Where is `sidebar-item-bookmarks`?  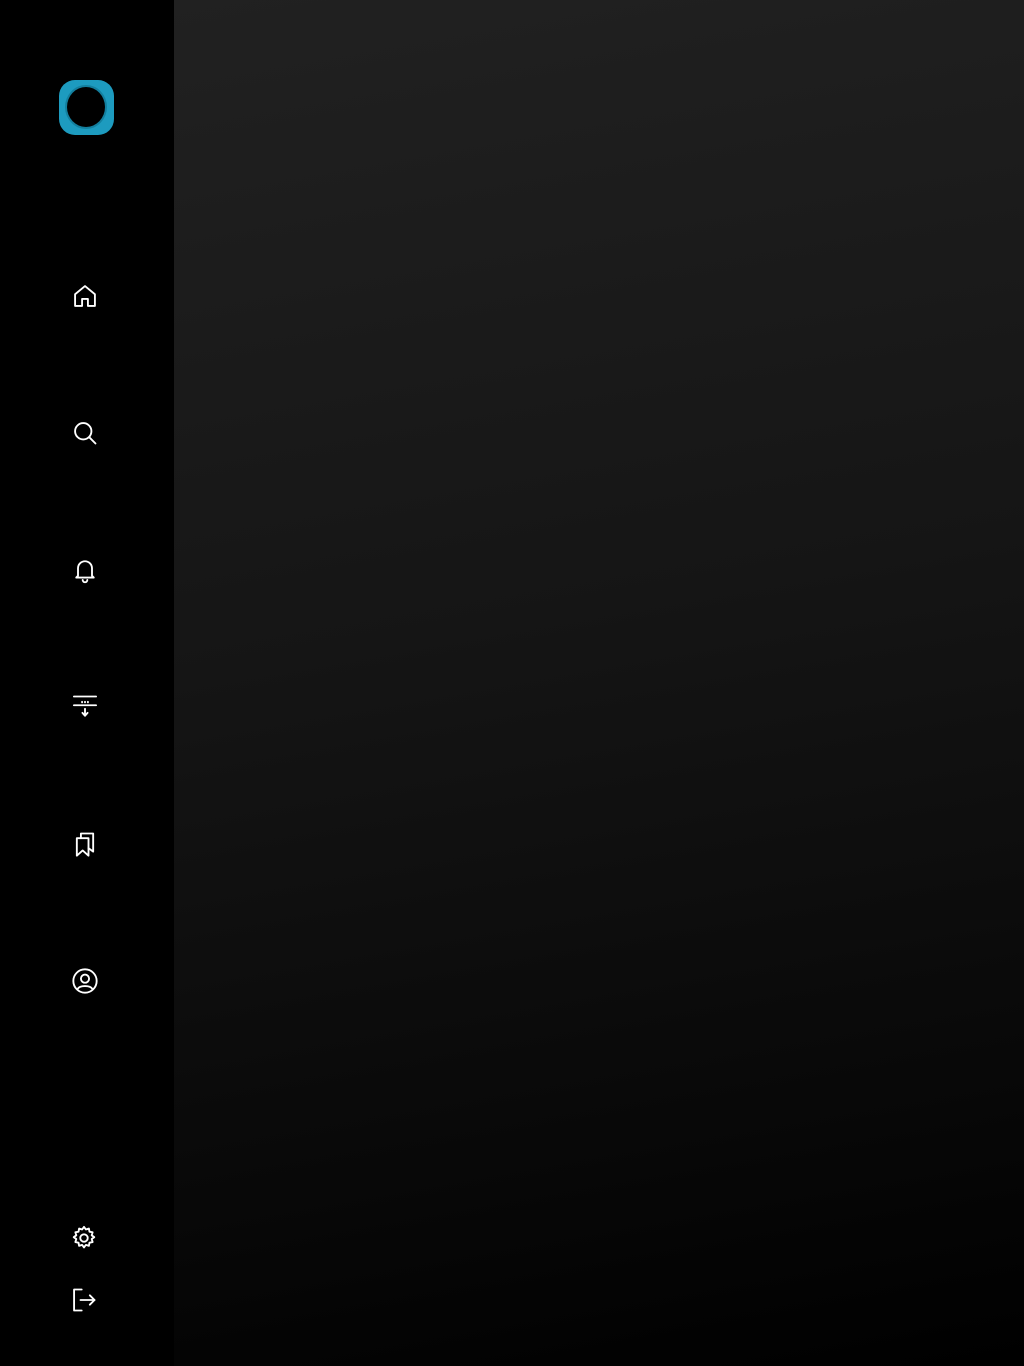 sidebar-item-bookmarks is located at coordinates (85, 844).